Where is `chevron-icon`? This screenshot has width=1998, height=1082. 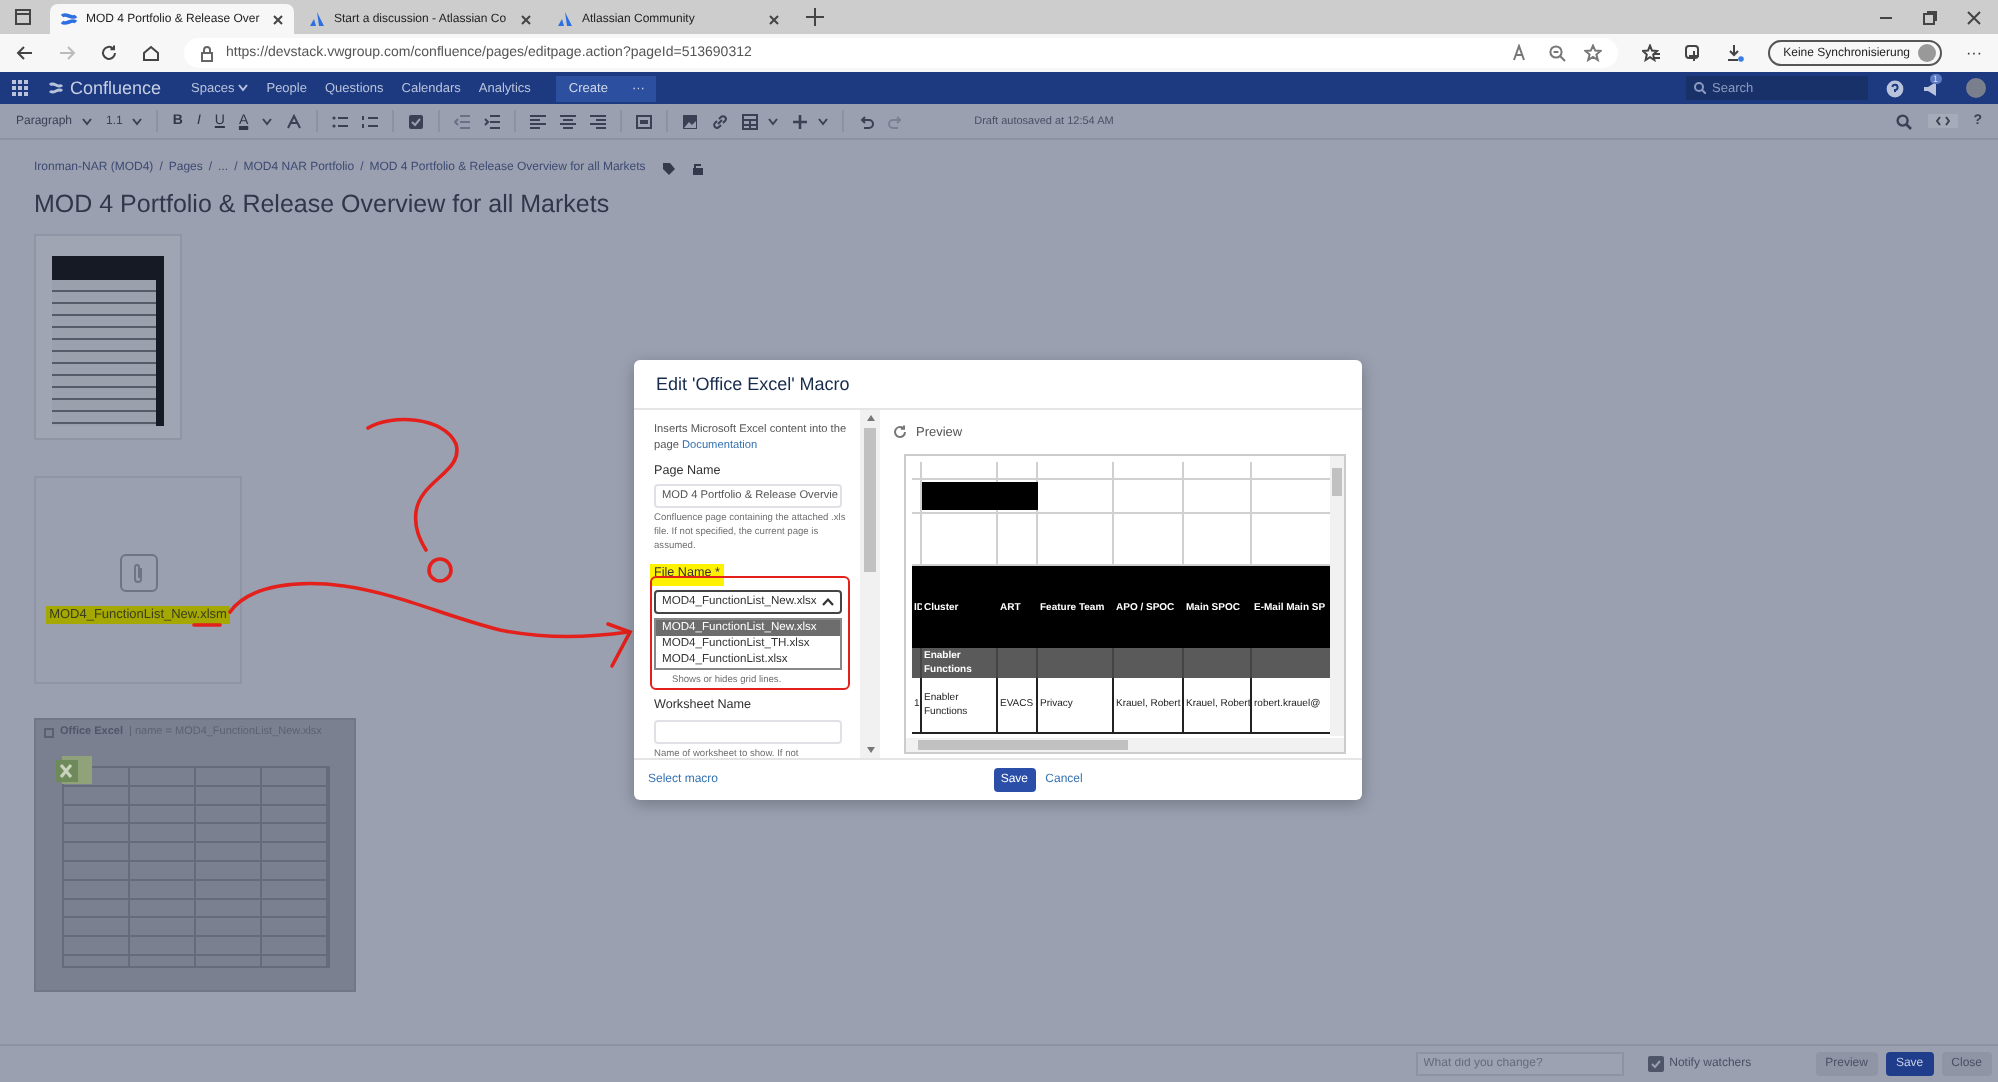
chevron-icon is located at coordinates (828, 602).